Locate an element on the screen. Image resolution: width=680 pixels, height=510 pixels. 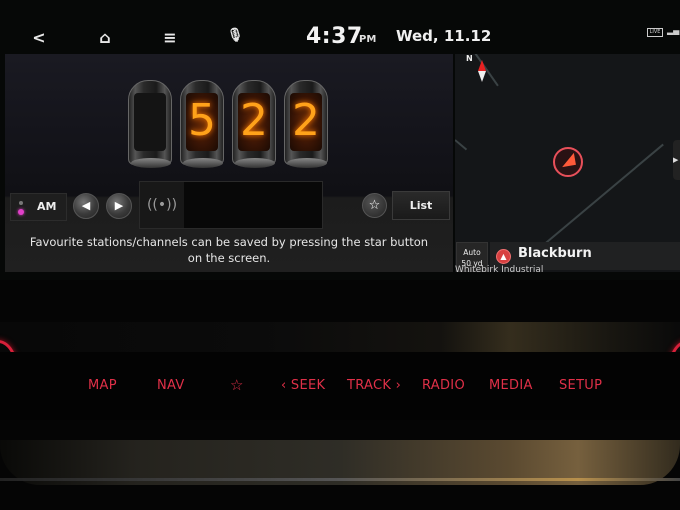
favourite-star-button: ☆ is located at coordinates (374, 205).